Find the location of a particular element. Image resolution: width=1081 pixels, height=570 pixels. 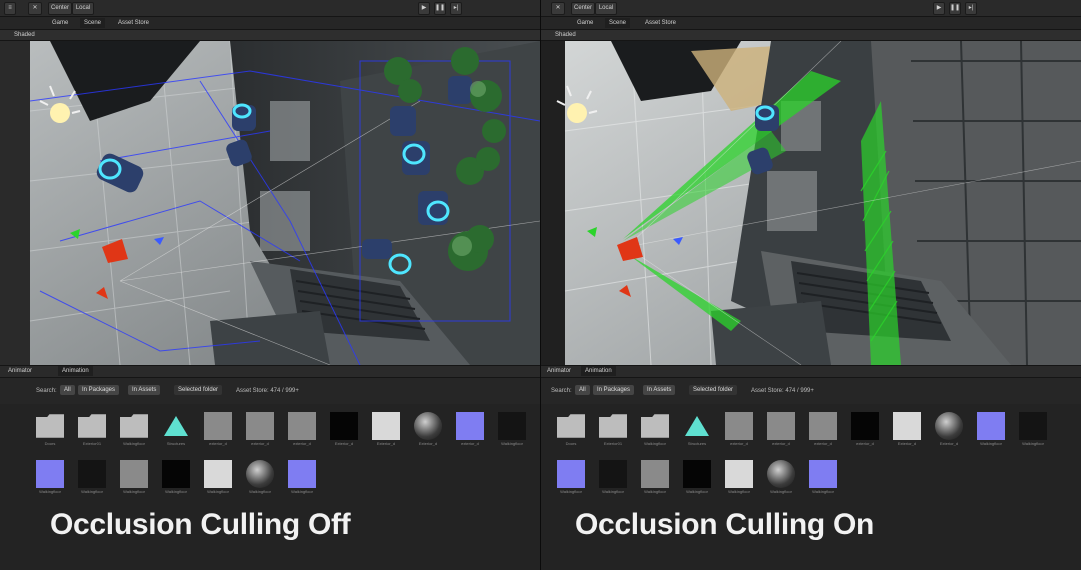

prefab-icon is located at coordinates (697, 426).